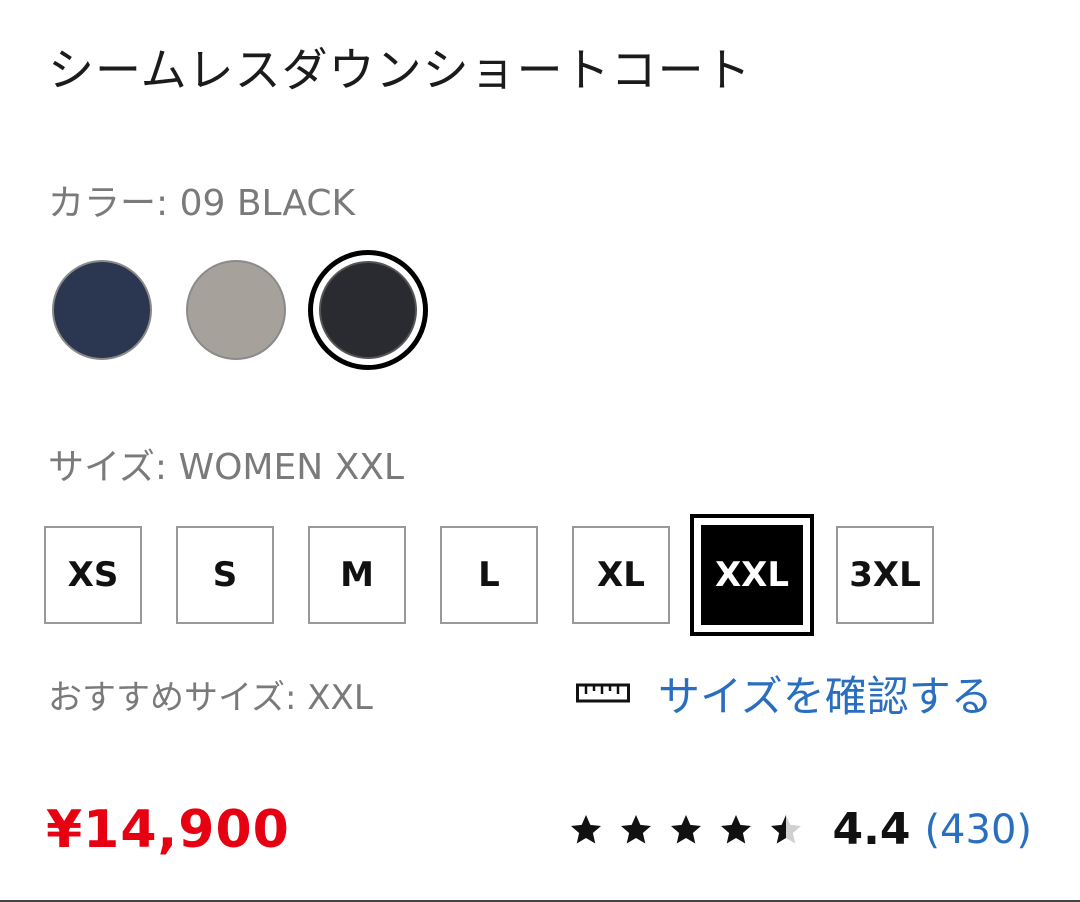 The width and height of the screenshot is (1080, 902). Describe the element at coordinates (236, 310) in the screenshot. I see `swatch-gray` at that location.